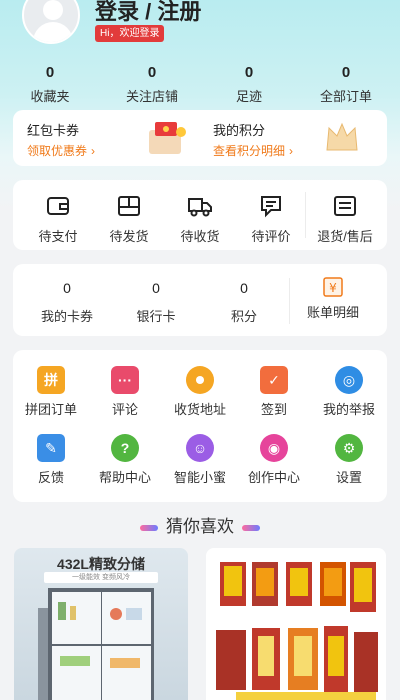  I want to click on fridge-image, so click(96, 644).